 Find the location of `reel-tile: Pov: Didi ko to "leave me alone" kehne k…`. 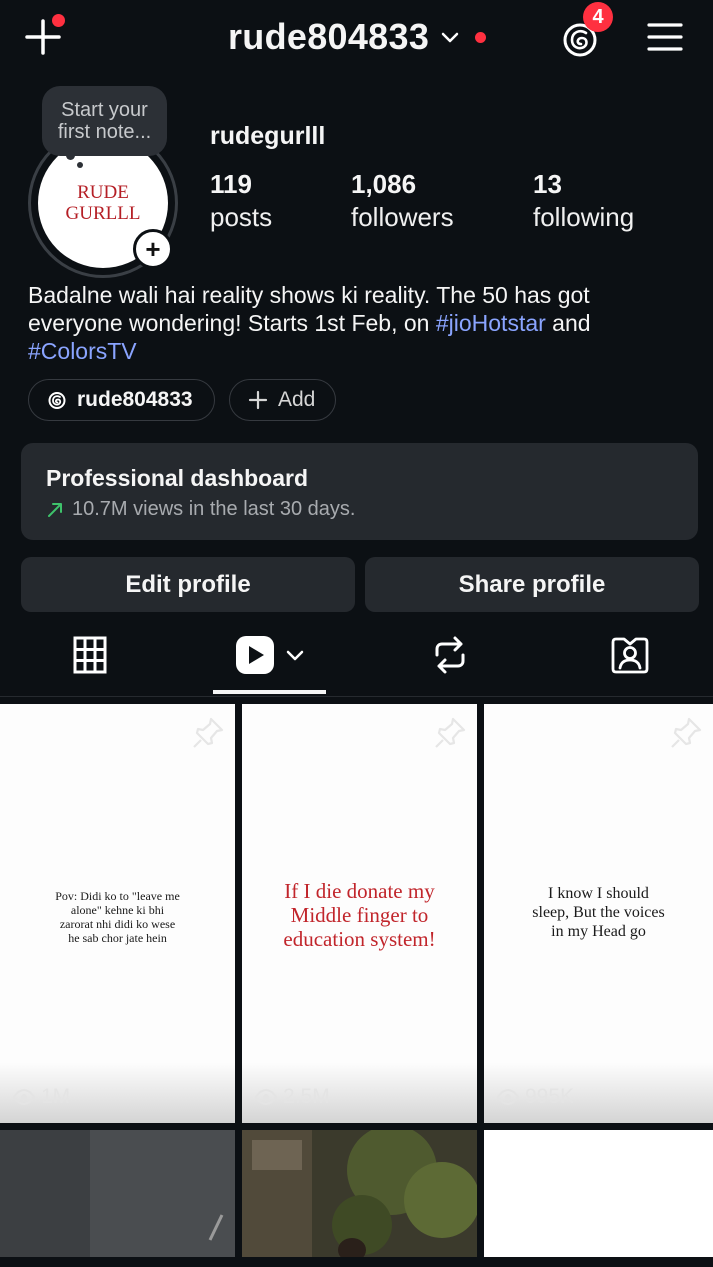

reel-tile: Pov: Didi ko to "leave me alone" kehne k… is located at coordinates (117, 913).